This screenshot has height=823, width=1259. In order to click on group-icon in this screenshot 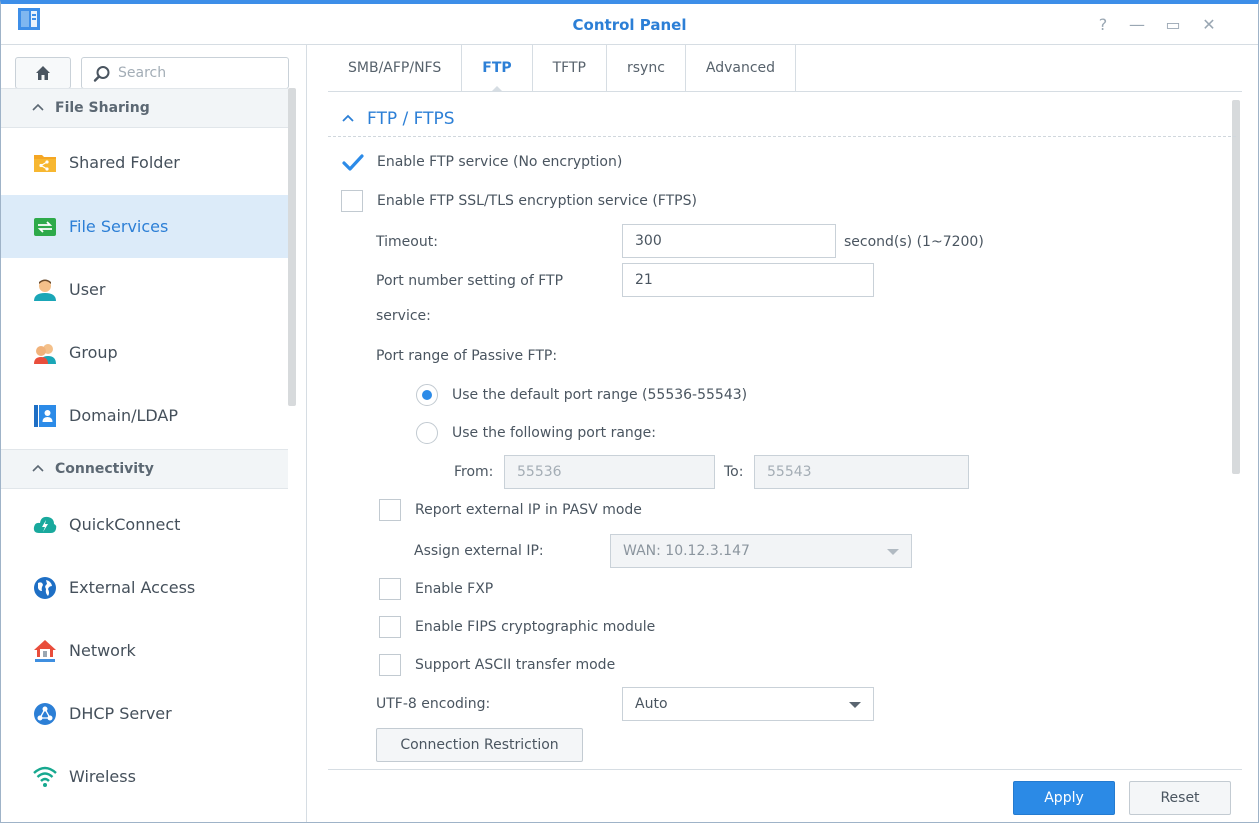, I will do `click(45, 353)`.